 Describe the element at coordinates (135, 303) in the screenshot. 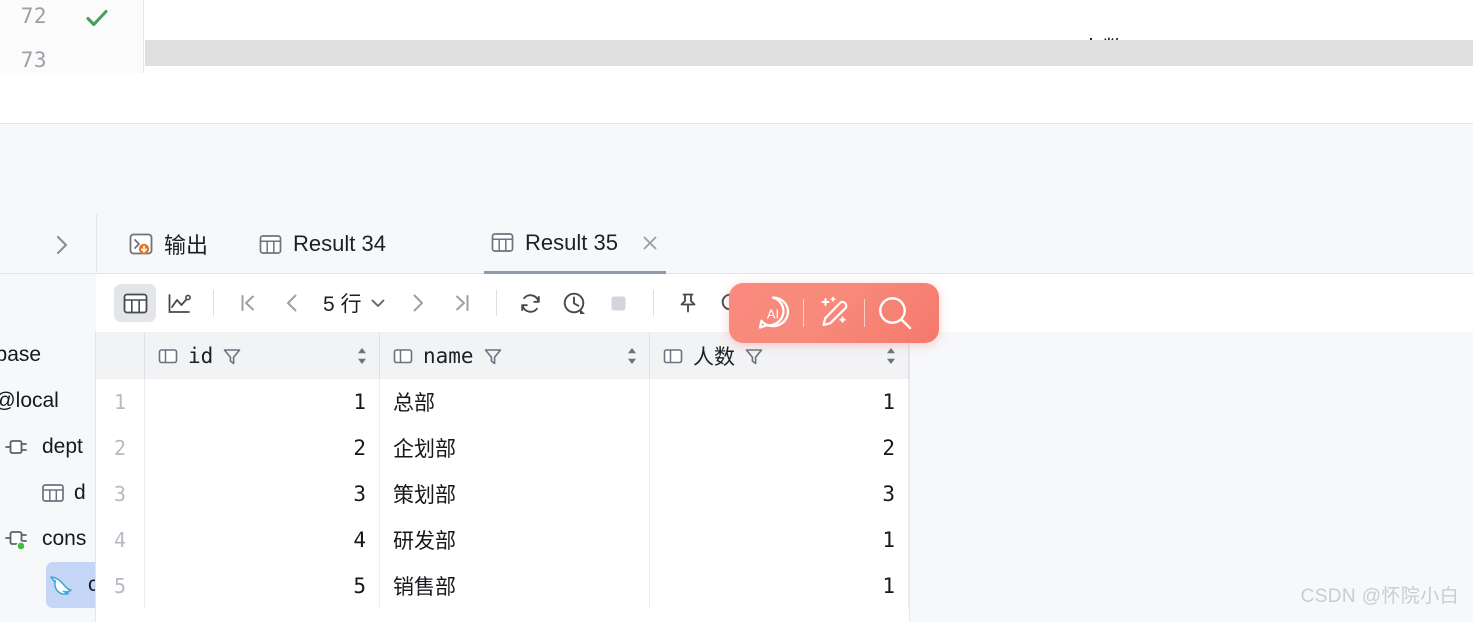

I see `grid-view-icon` at that location.